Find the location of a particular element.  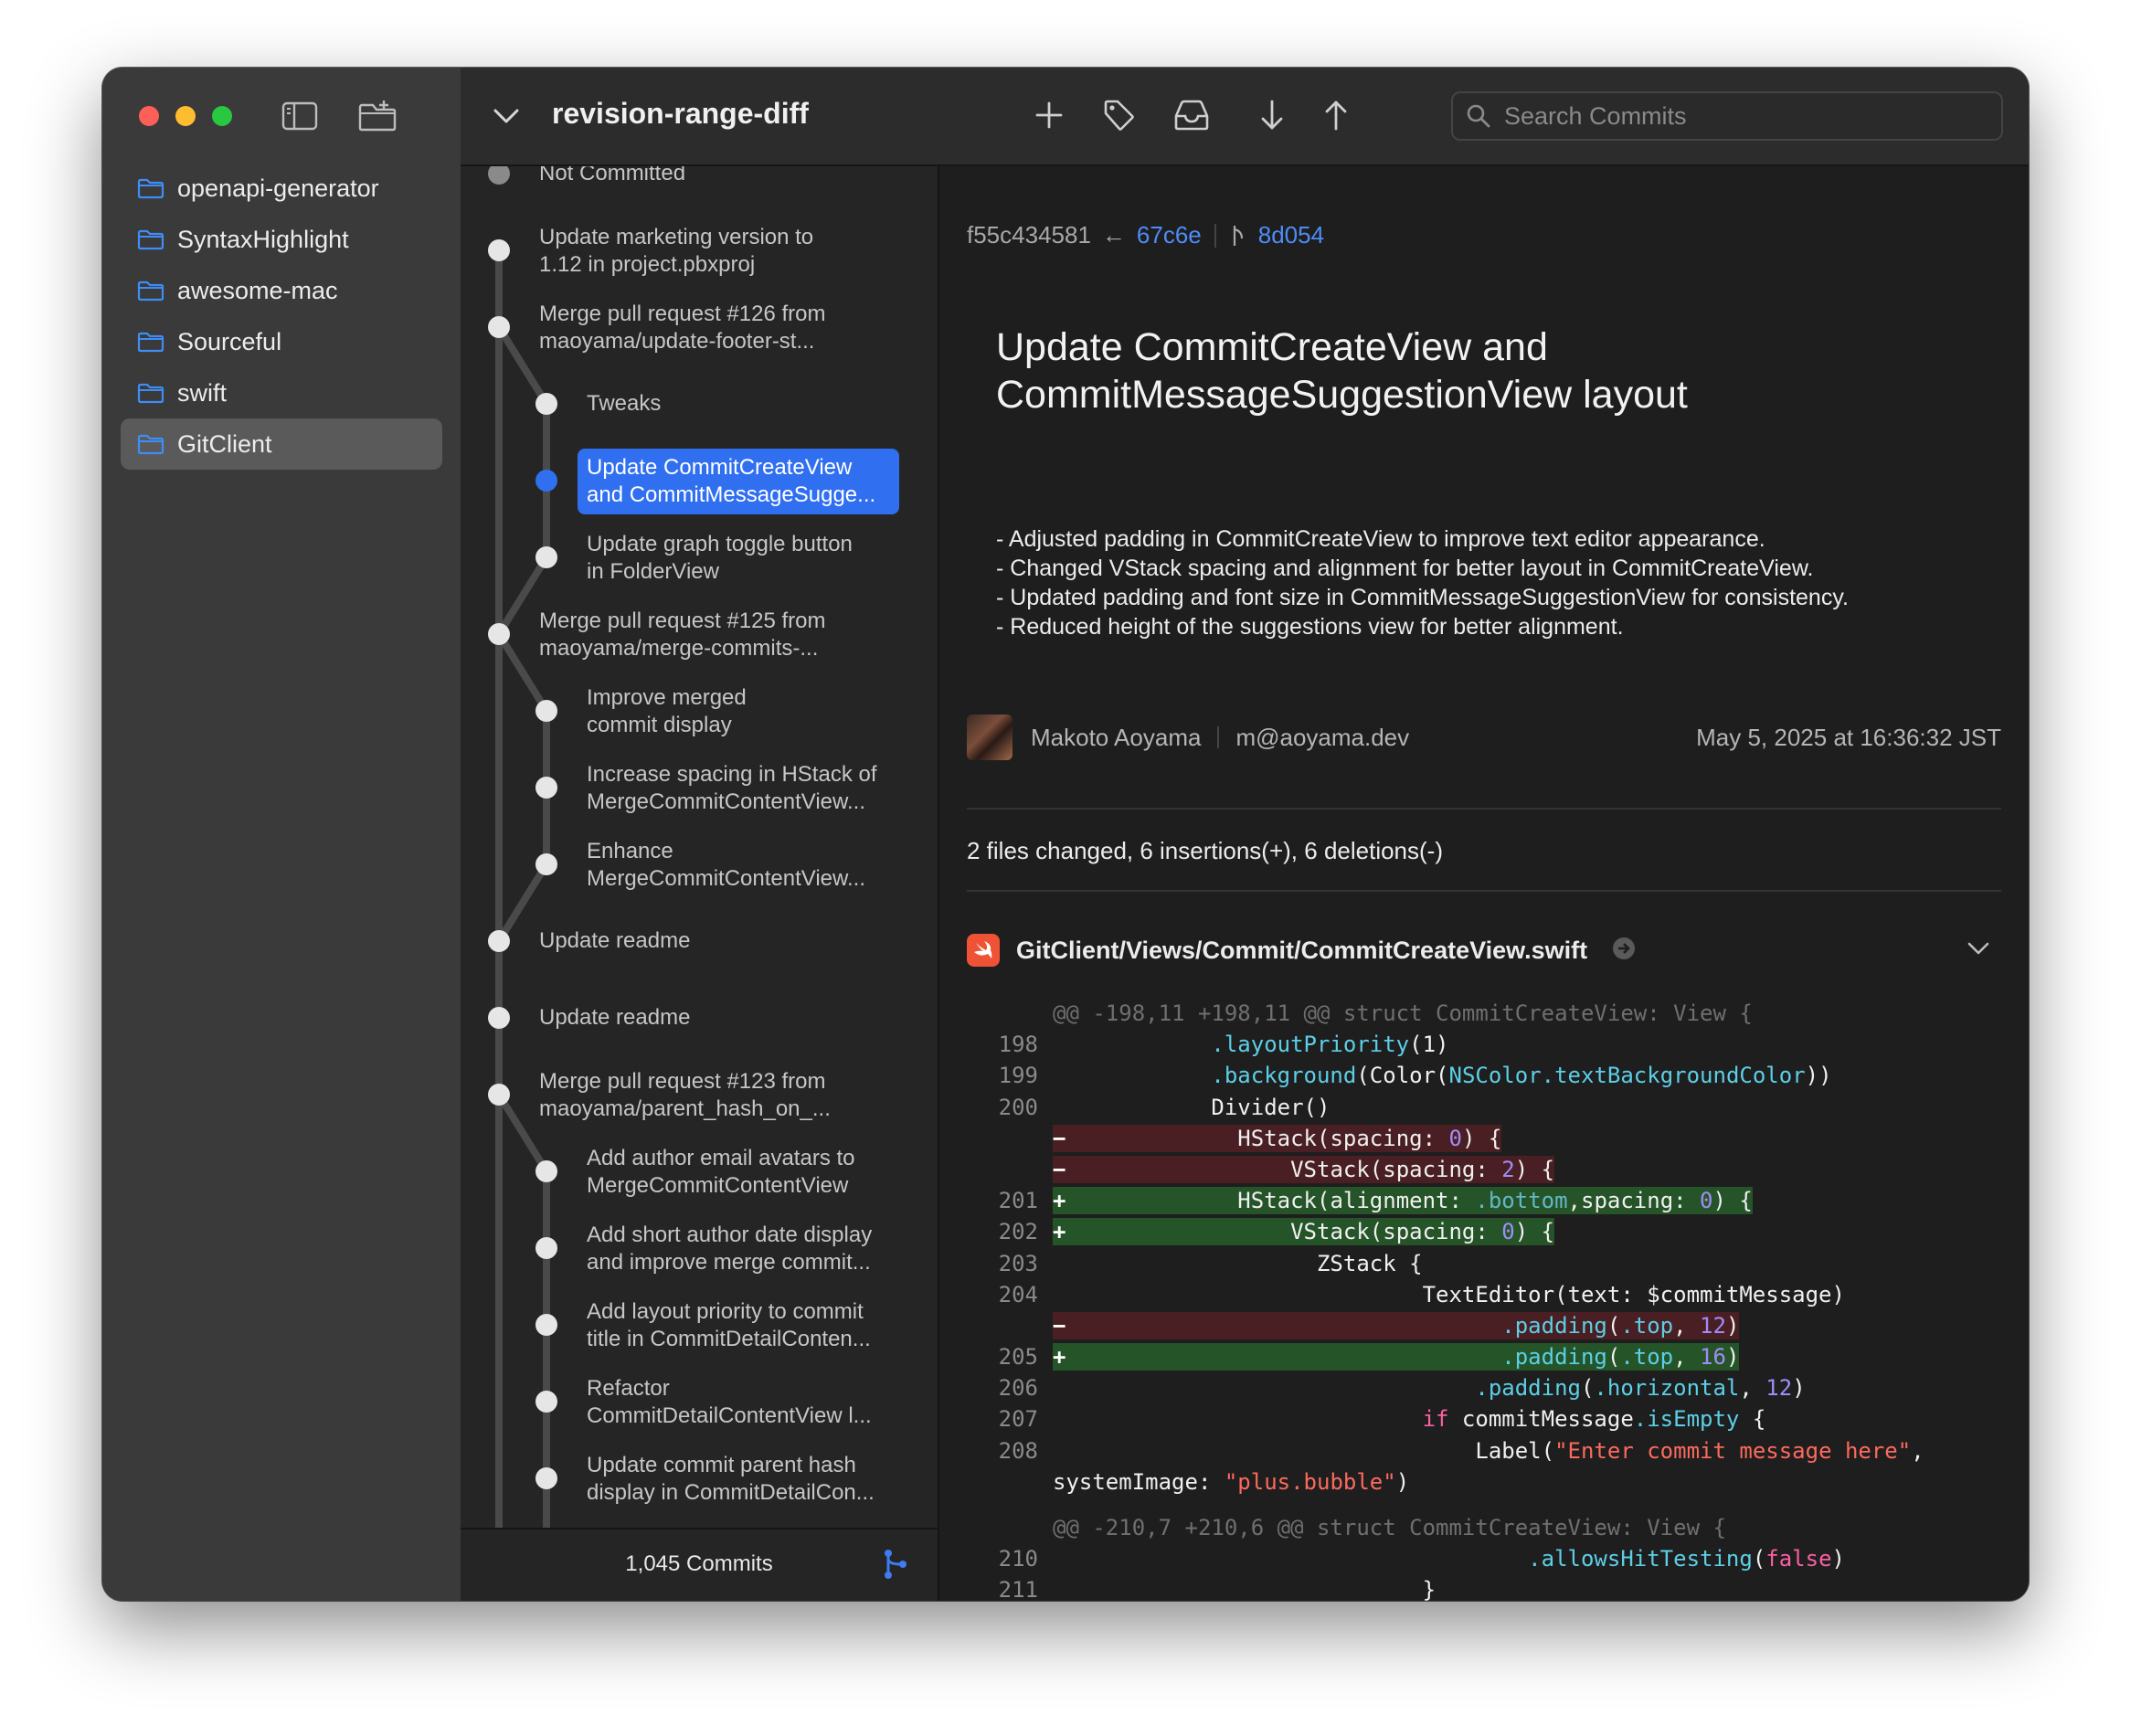

tag-button is located at coordinates (1118, 115).